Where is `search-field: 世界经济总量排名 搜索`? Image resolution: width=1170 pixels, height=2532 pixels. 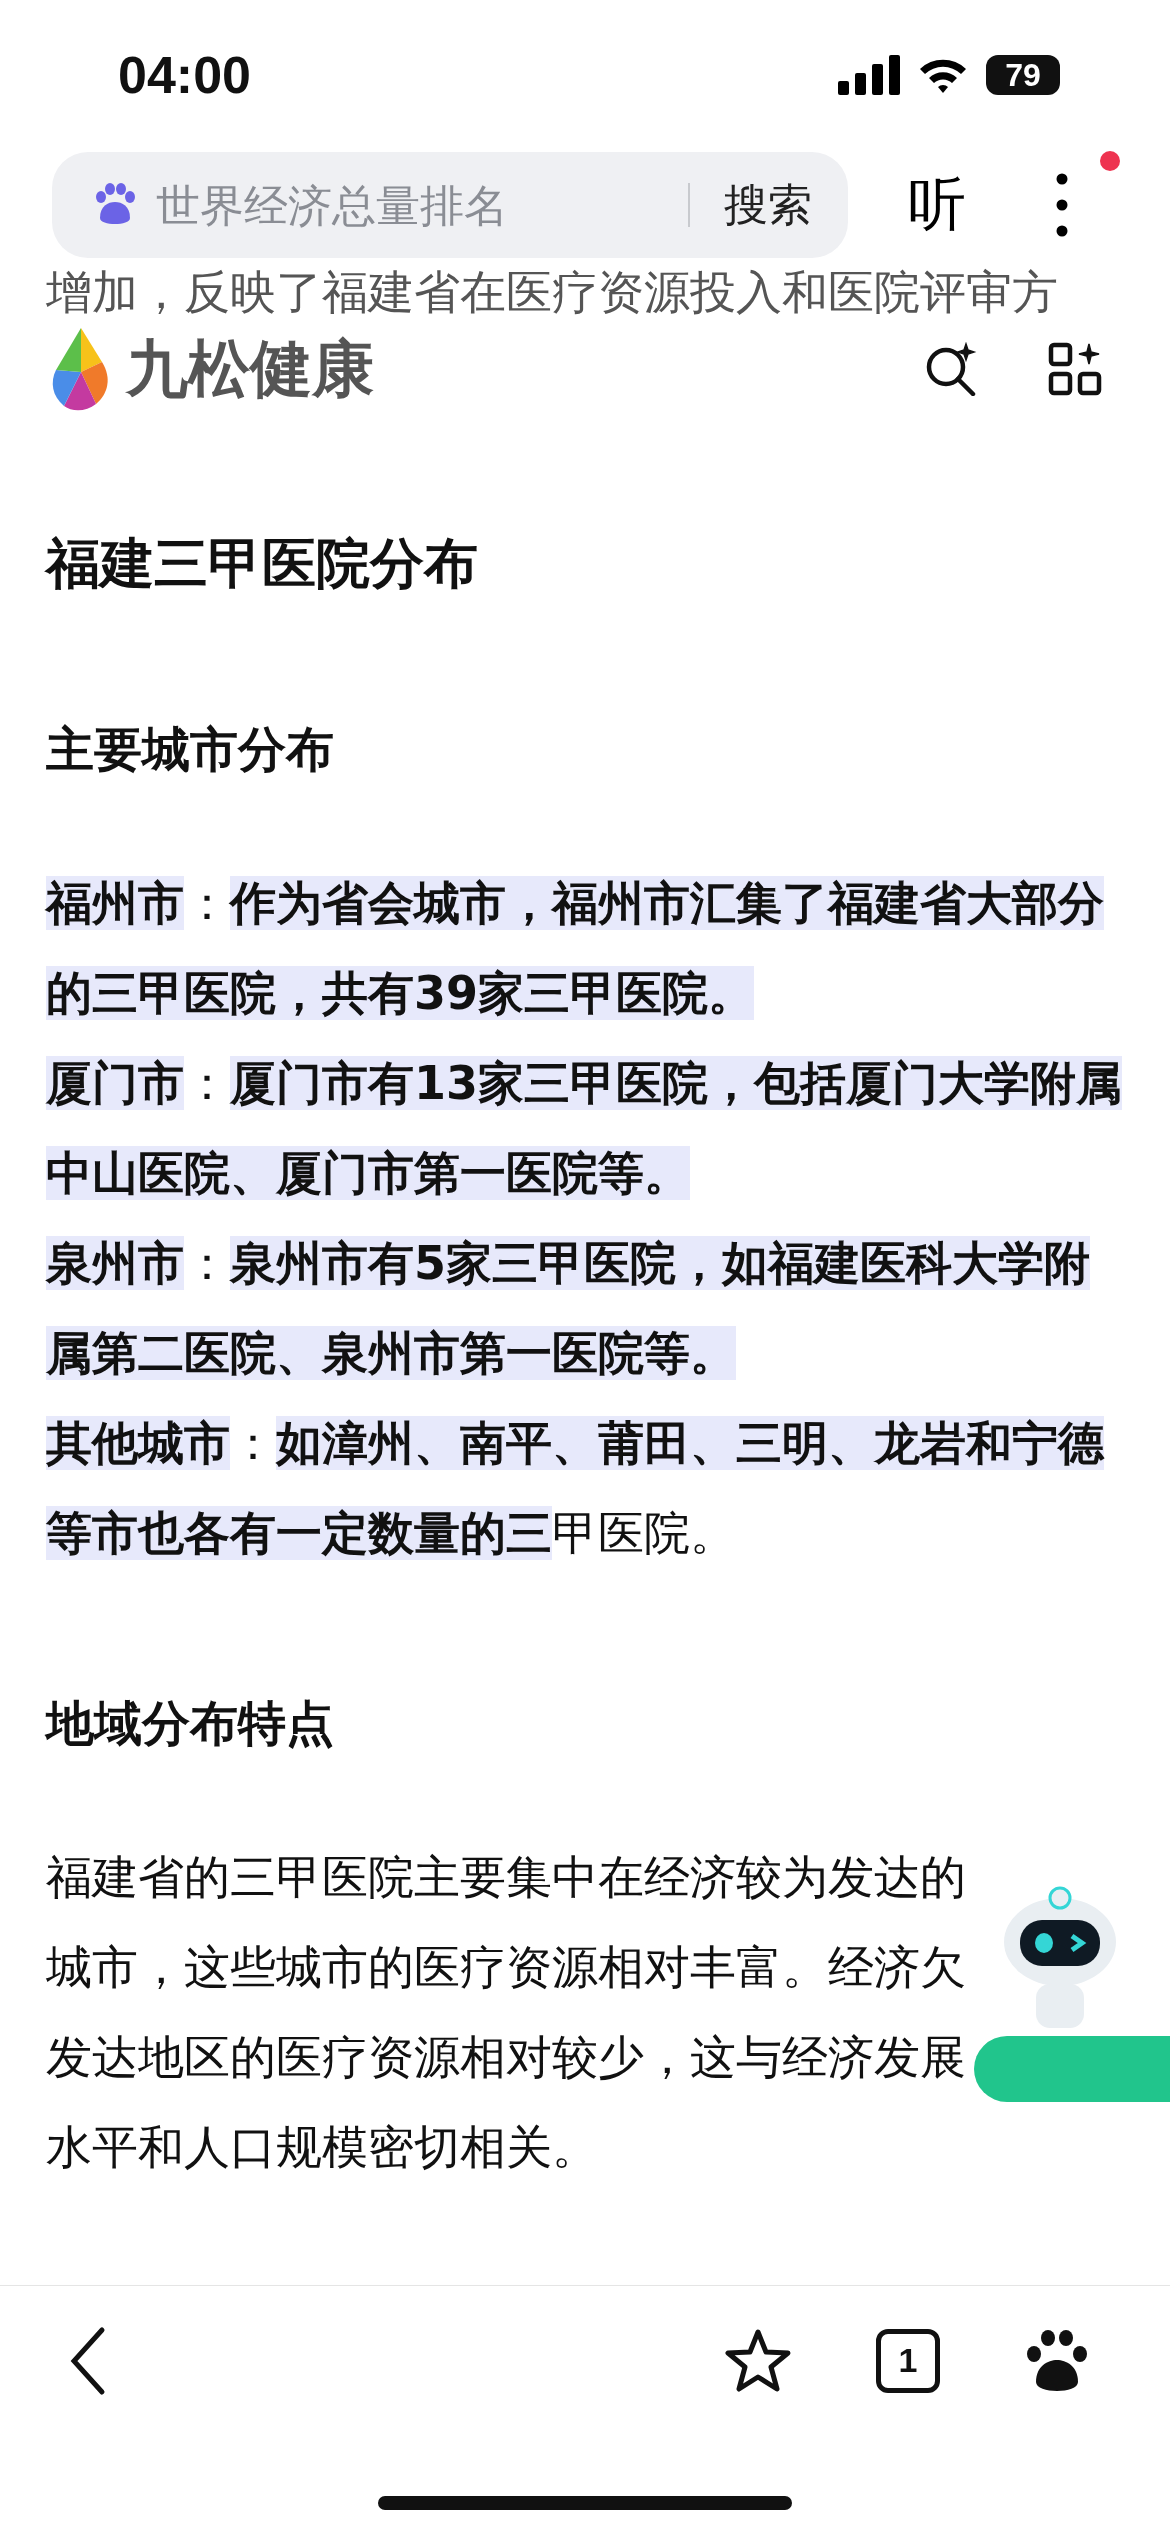 search-field: 世界经济总量排名 搜索 is located at coordinates (450, 205).